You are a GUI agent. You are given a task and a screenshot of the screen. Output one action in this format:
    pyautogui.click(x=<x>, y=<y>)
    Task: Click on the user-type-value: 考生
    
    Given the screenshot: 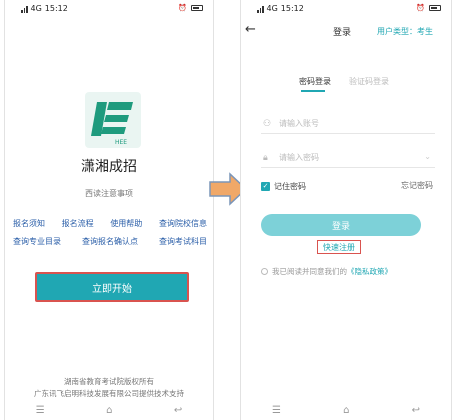 What is the action you would take?
    pyautogui.click(x=425, y=31)
    